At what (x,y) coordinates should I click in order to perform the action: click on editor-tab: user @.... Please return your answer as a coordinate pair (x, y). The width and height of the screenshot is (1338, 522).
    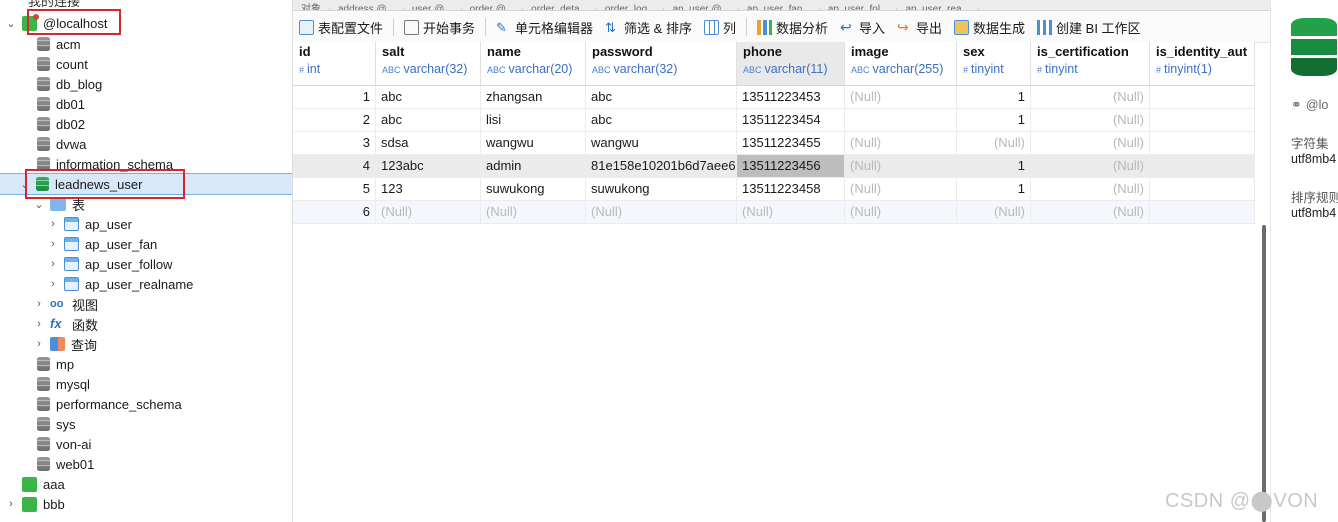
    Looking at the image, I should click on (433, 7).